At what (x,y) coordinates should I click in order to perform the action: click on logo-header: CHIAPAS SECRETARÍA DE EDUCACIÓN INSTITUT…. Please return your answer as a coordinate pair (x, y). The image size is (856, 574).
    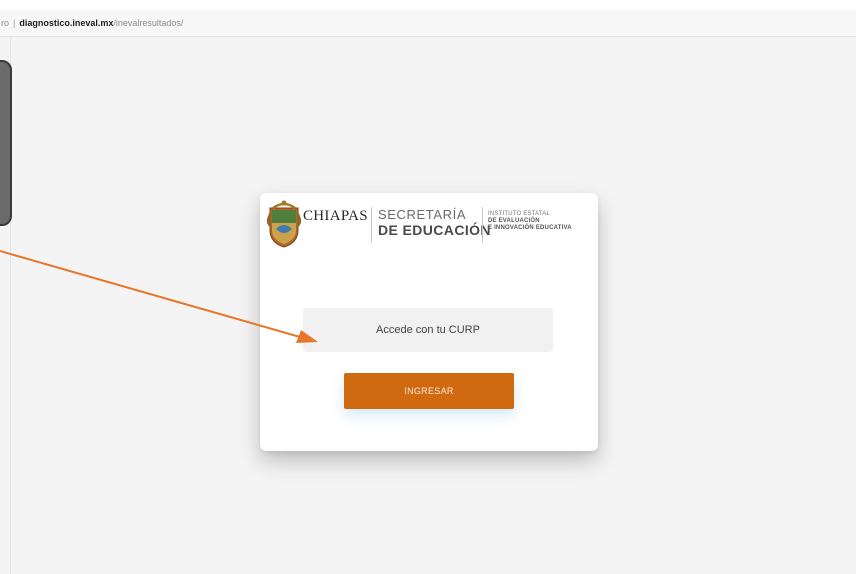
    Looking at the image, I should click on (432, 223).